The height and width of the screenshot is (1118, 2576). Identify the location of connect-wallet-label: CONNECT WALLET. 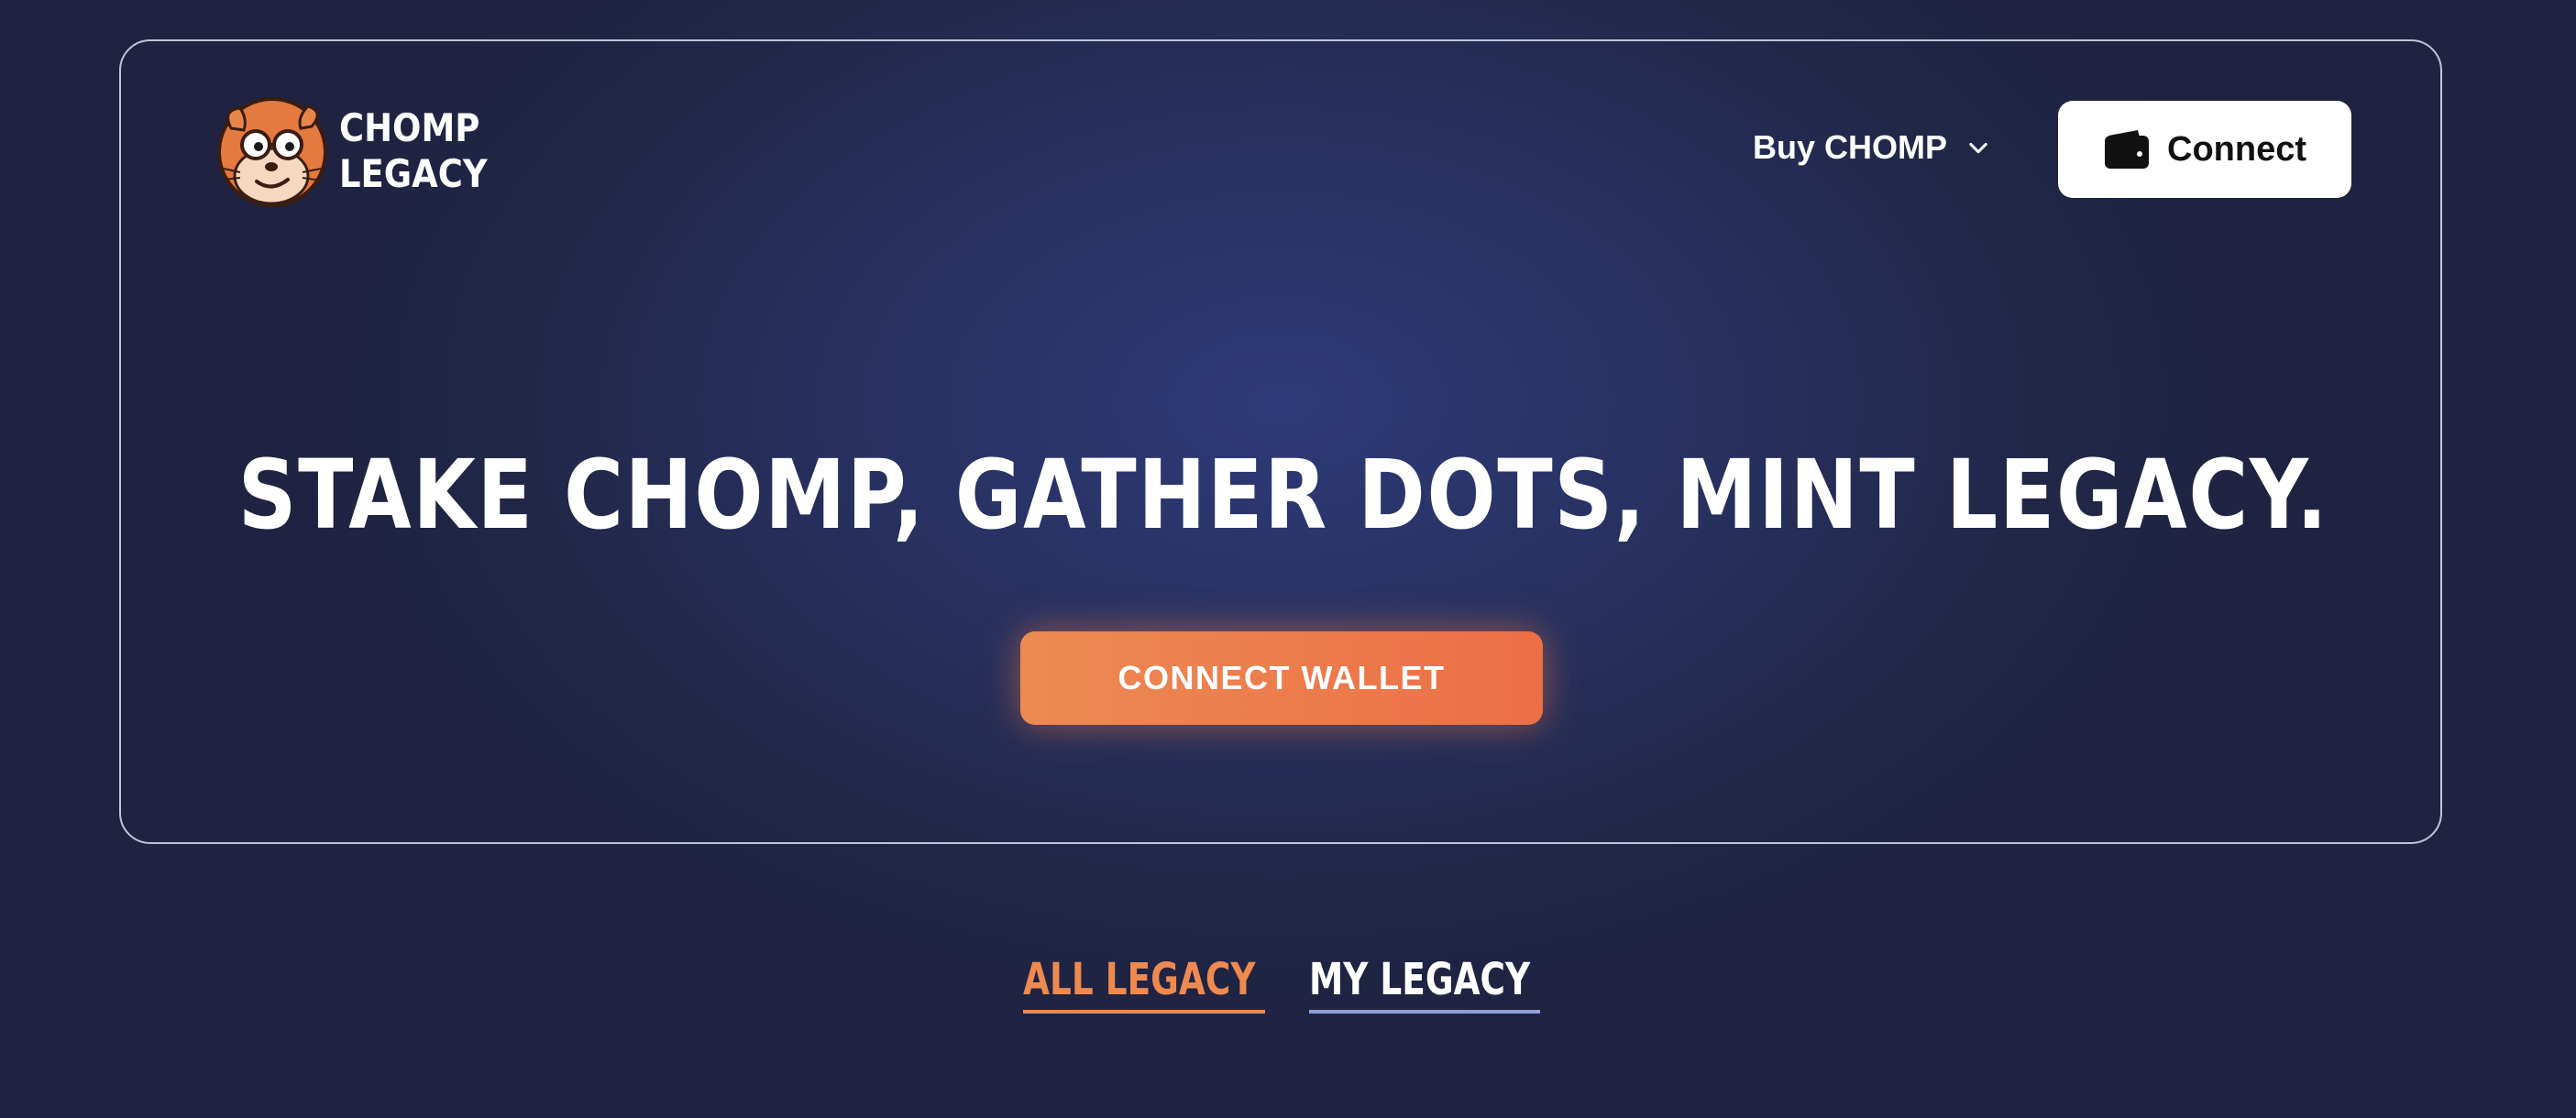
(1281, 677).